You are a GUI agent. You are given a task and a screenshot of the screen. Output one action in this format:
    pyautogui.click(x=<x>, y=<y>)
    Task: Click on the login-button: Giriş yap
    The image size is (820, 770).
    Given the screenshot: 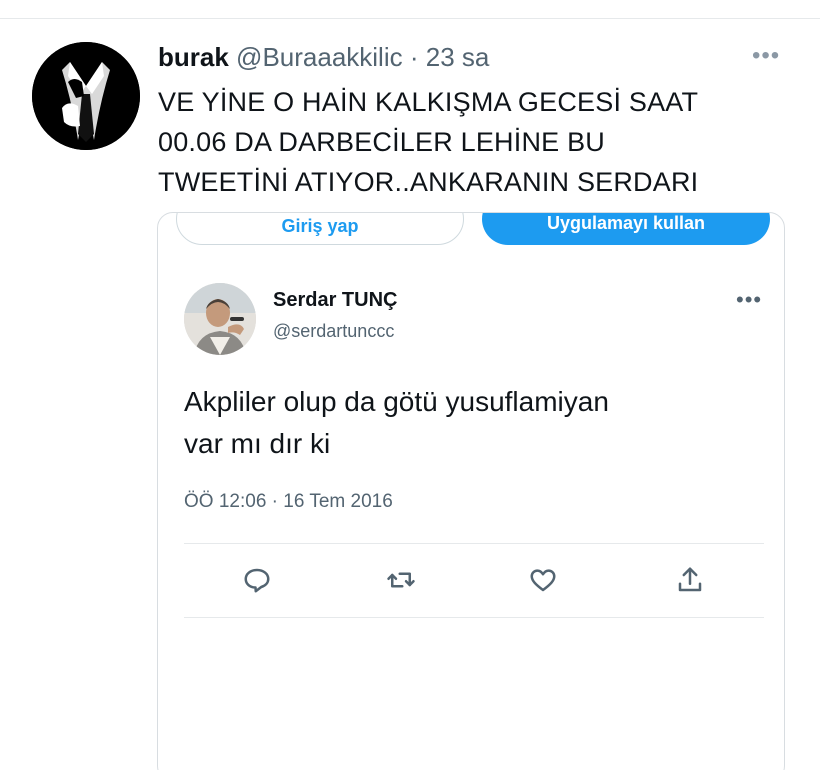 What is the action you would take?
    pyautogui.click(x=320, y=229)
    